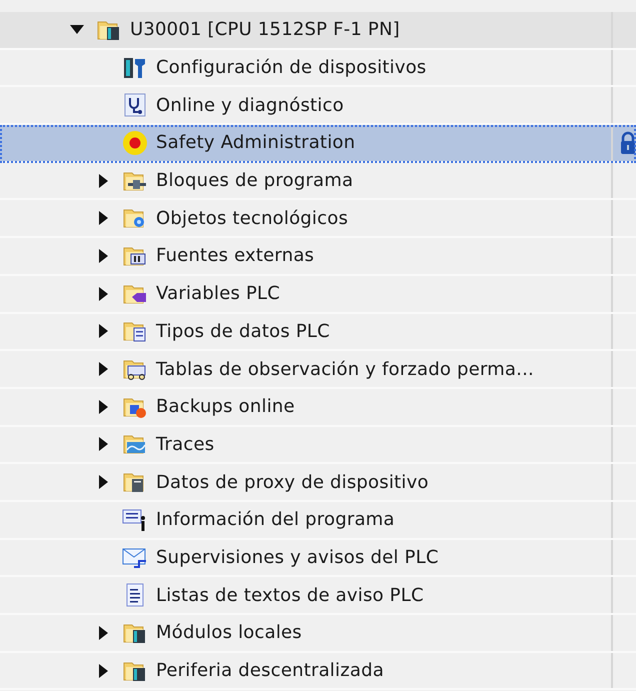 This screenshot has width=636, height=691. I want to click on tree-item: Bloques de programa, so click(318, 181).